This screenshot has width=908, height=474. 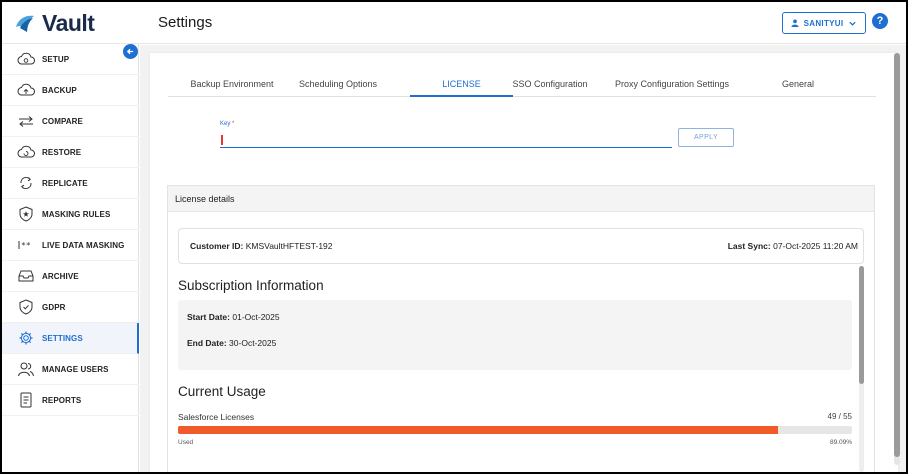 I want to click on help-icon: ?, so click(x=880, y=21).